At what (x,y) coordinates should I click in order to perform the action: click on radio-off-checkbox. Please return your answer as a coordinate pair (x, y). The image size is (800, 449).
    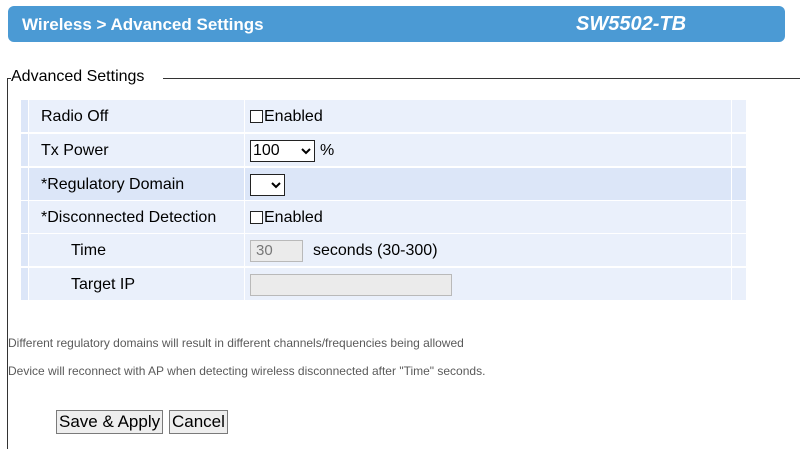
    Looking at the image, I should click on (256, 116).